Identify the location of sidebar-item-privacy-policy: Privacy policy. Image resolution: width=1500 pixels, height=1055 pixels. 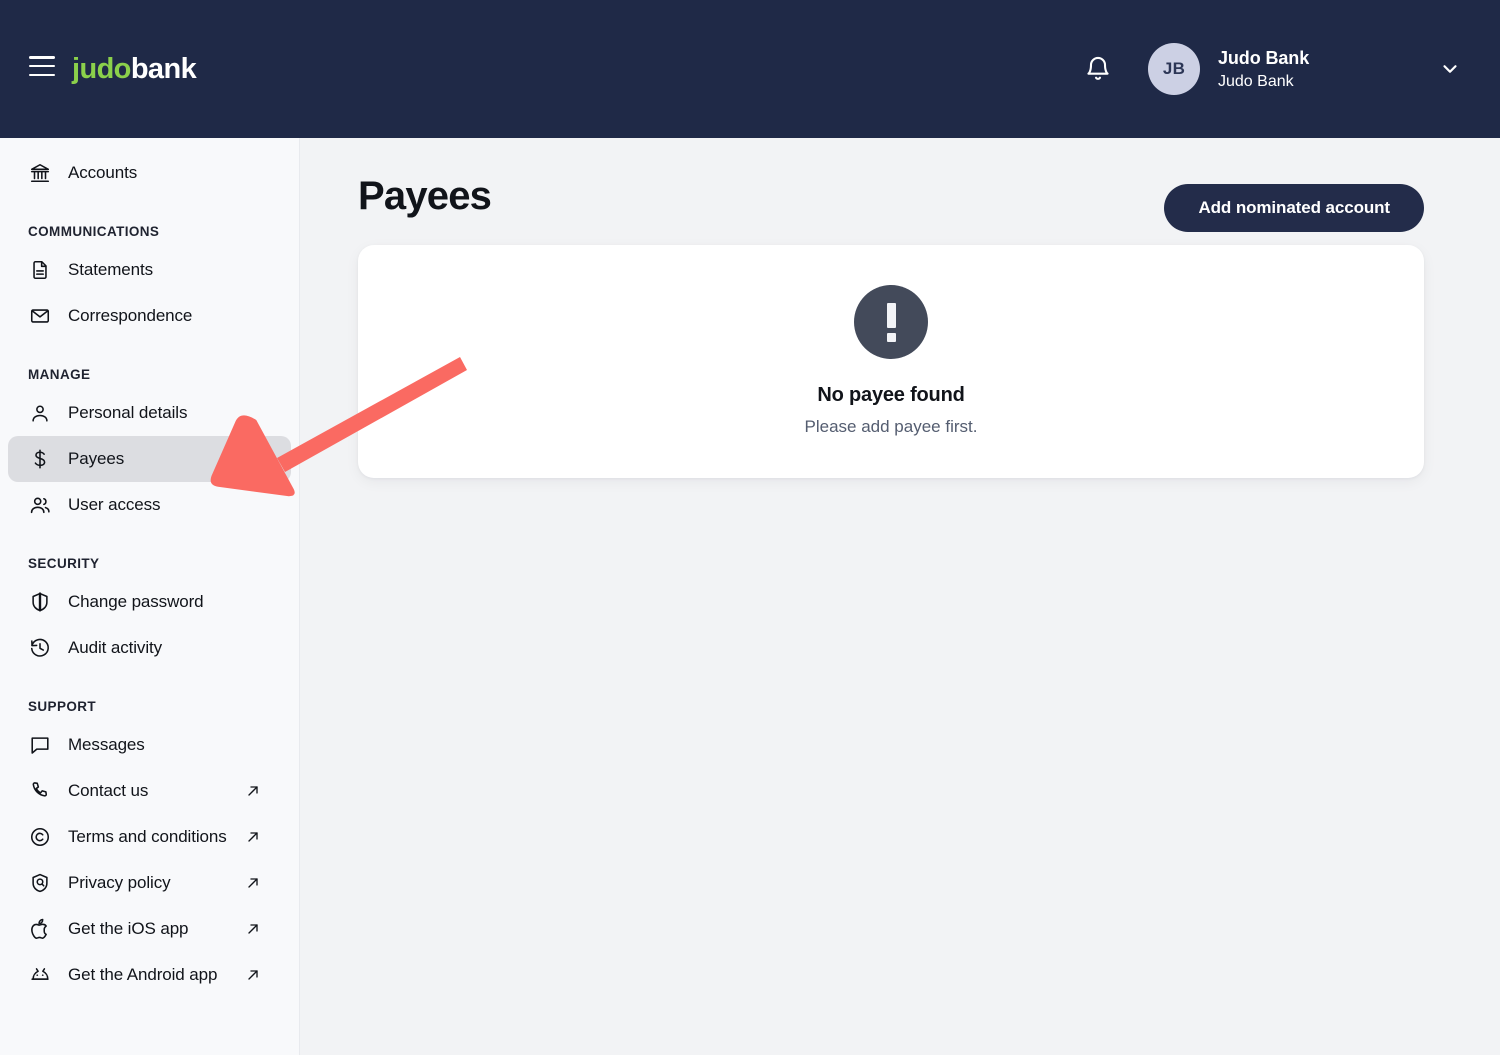
(149, 883).